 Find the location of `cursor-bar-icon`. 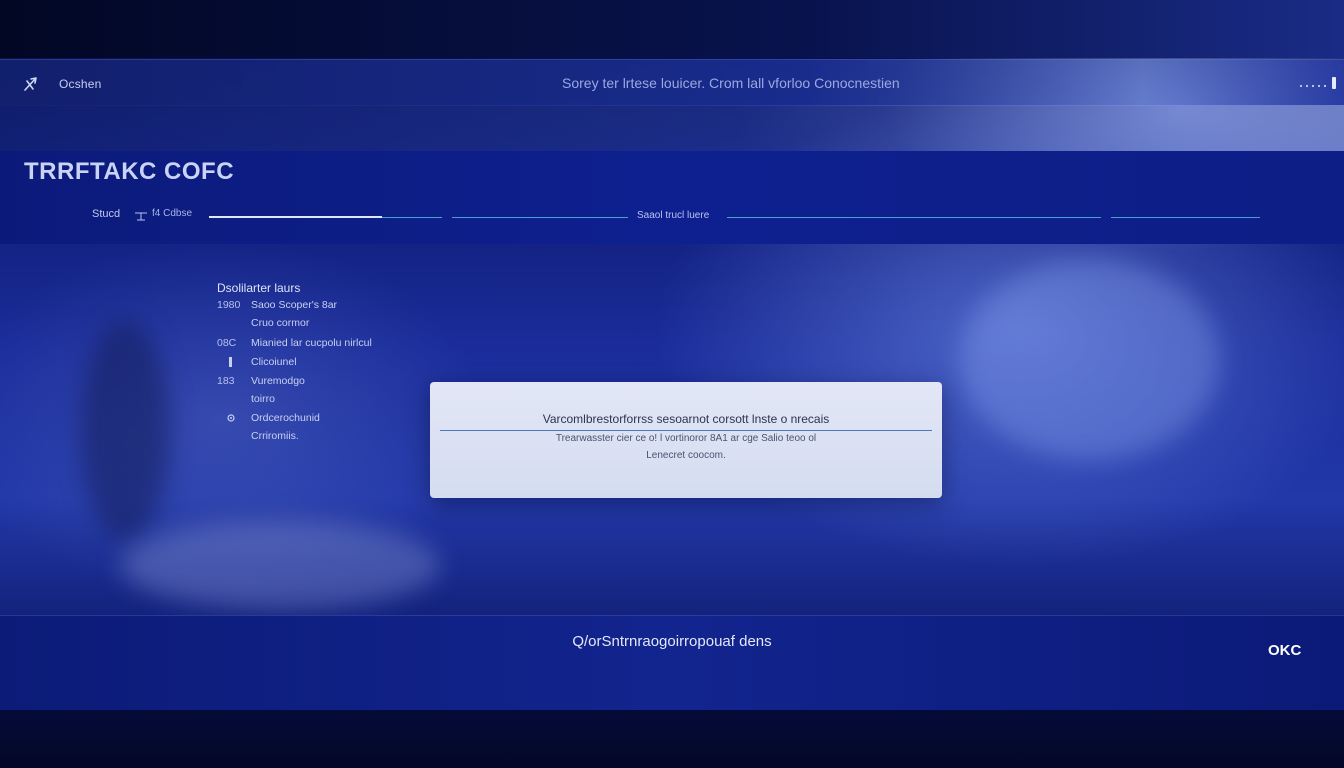

cursor-bar-icon is located at coordinates (1334, 83).